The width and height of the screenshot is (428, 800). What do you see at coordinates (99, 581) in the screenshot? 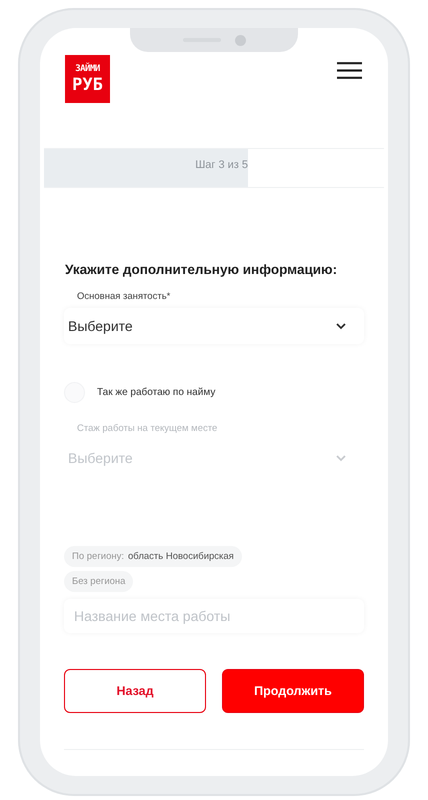
I see `region-chip: Без региона` at bounding box center [99, 581].